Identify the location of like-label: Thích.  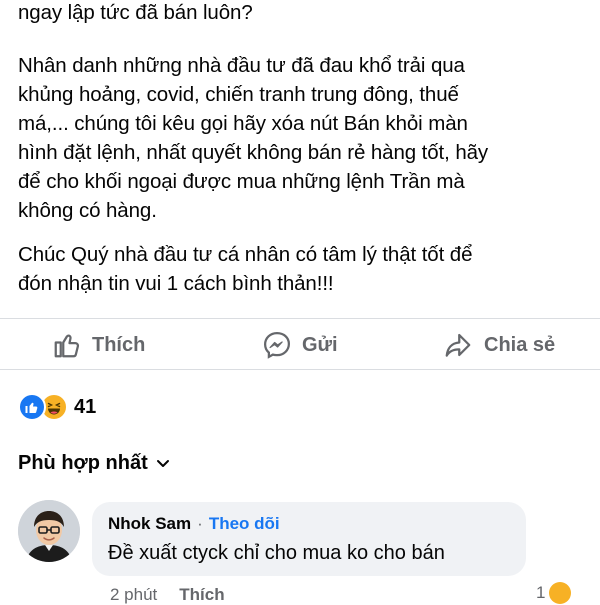
(119, 344).